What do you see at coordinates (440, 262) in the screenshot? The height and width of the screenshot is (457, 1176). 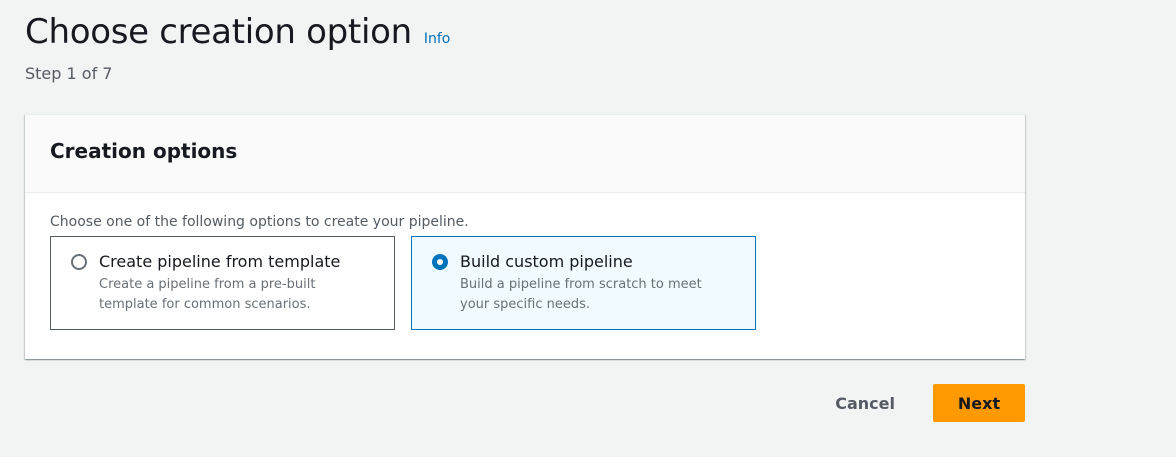 I see `radio-button-custom` at bounding box center [440, 262].